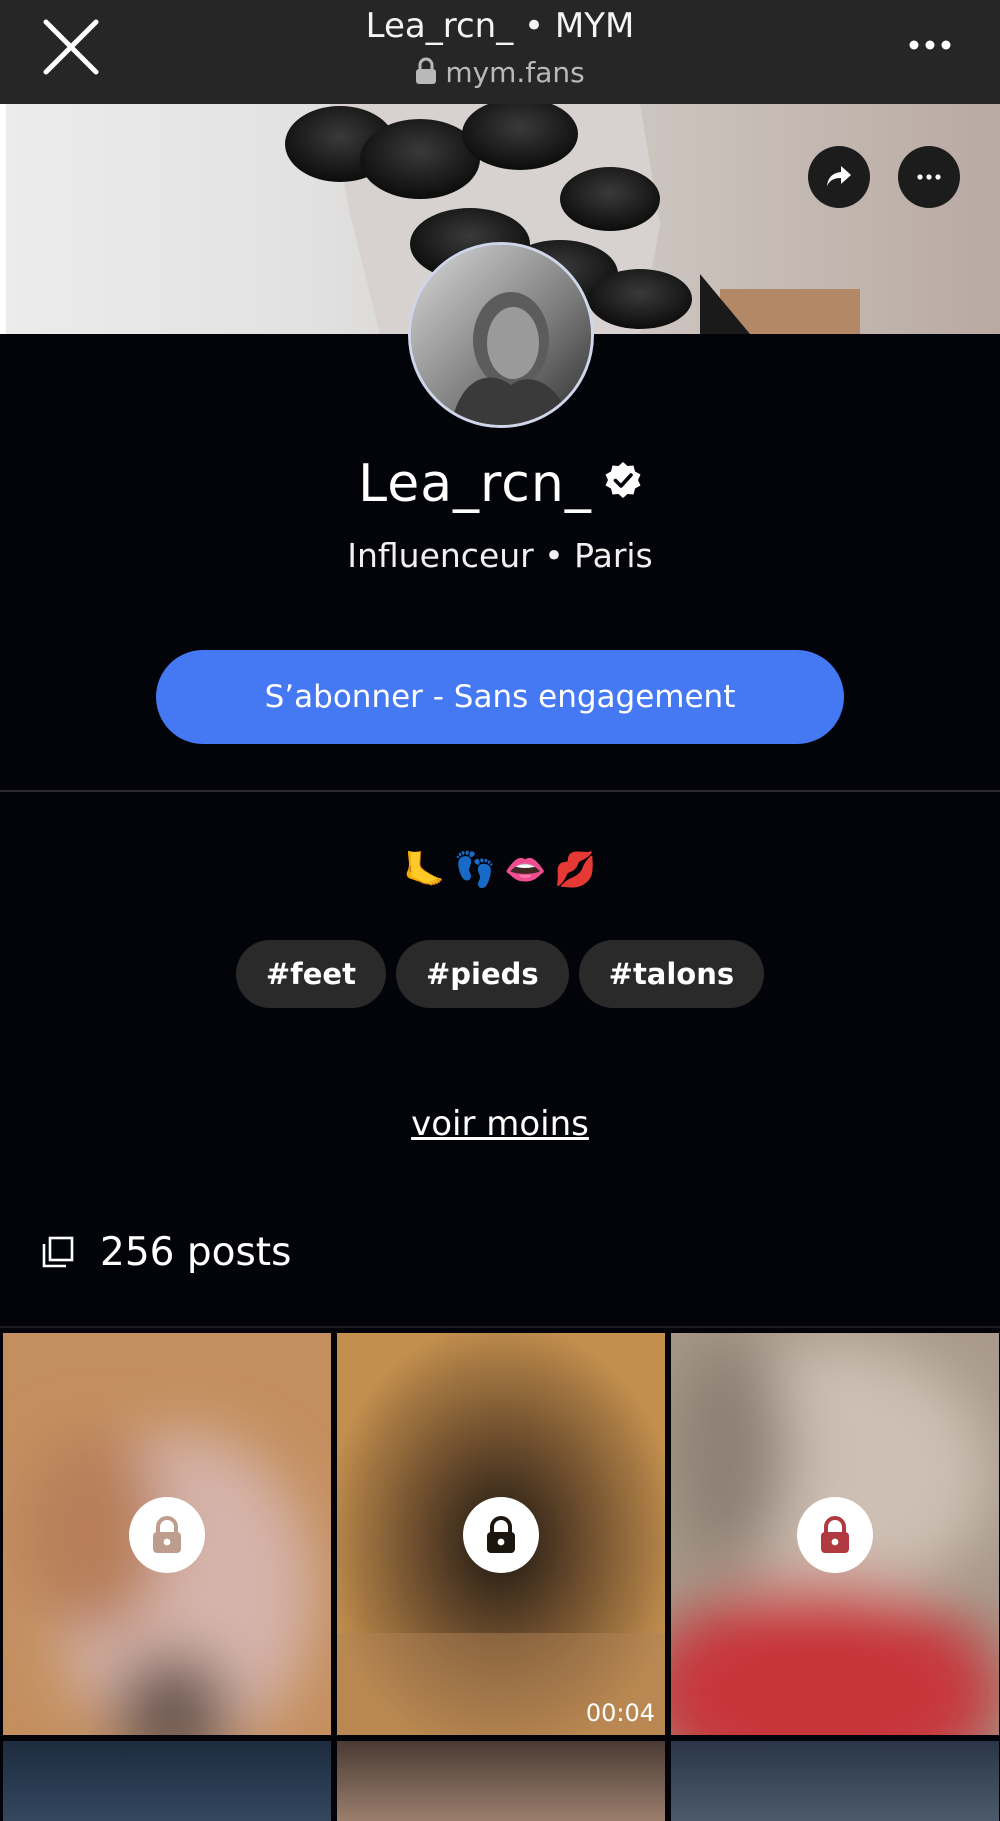 The image size is (1000, 1821). What do you see at coordinates (930, 45) in the screenshot?
I see `more-options-icon` at bounding box center [930, 45].